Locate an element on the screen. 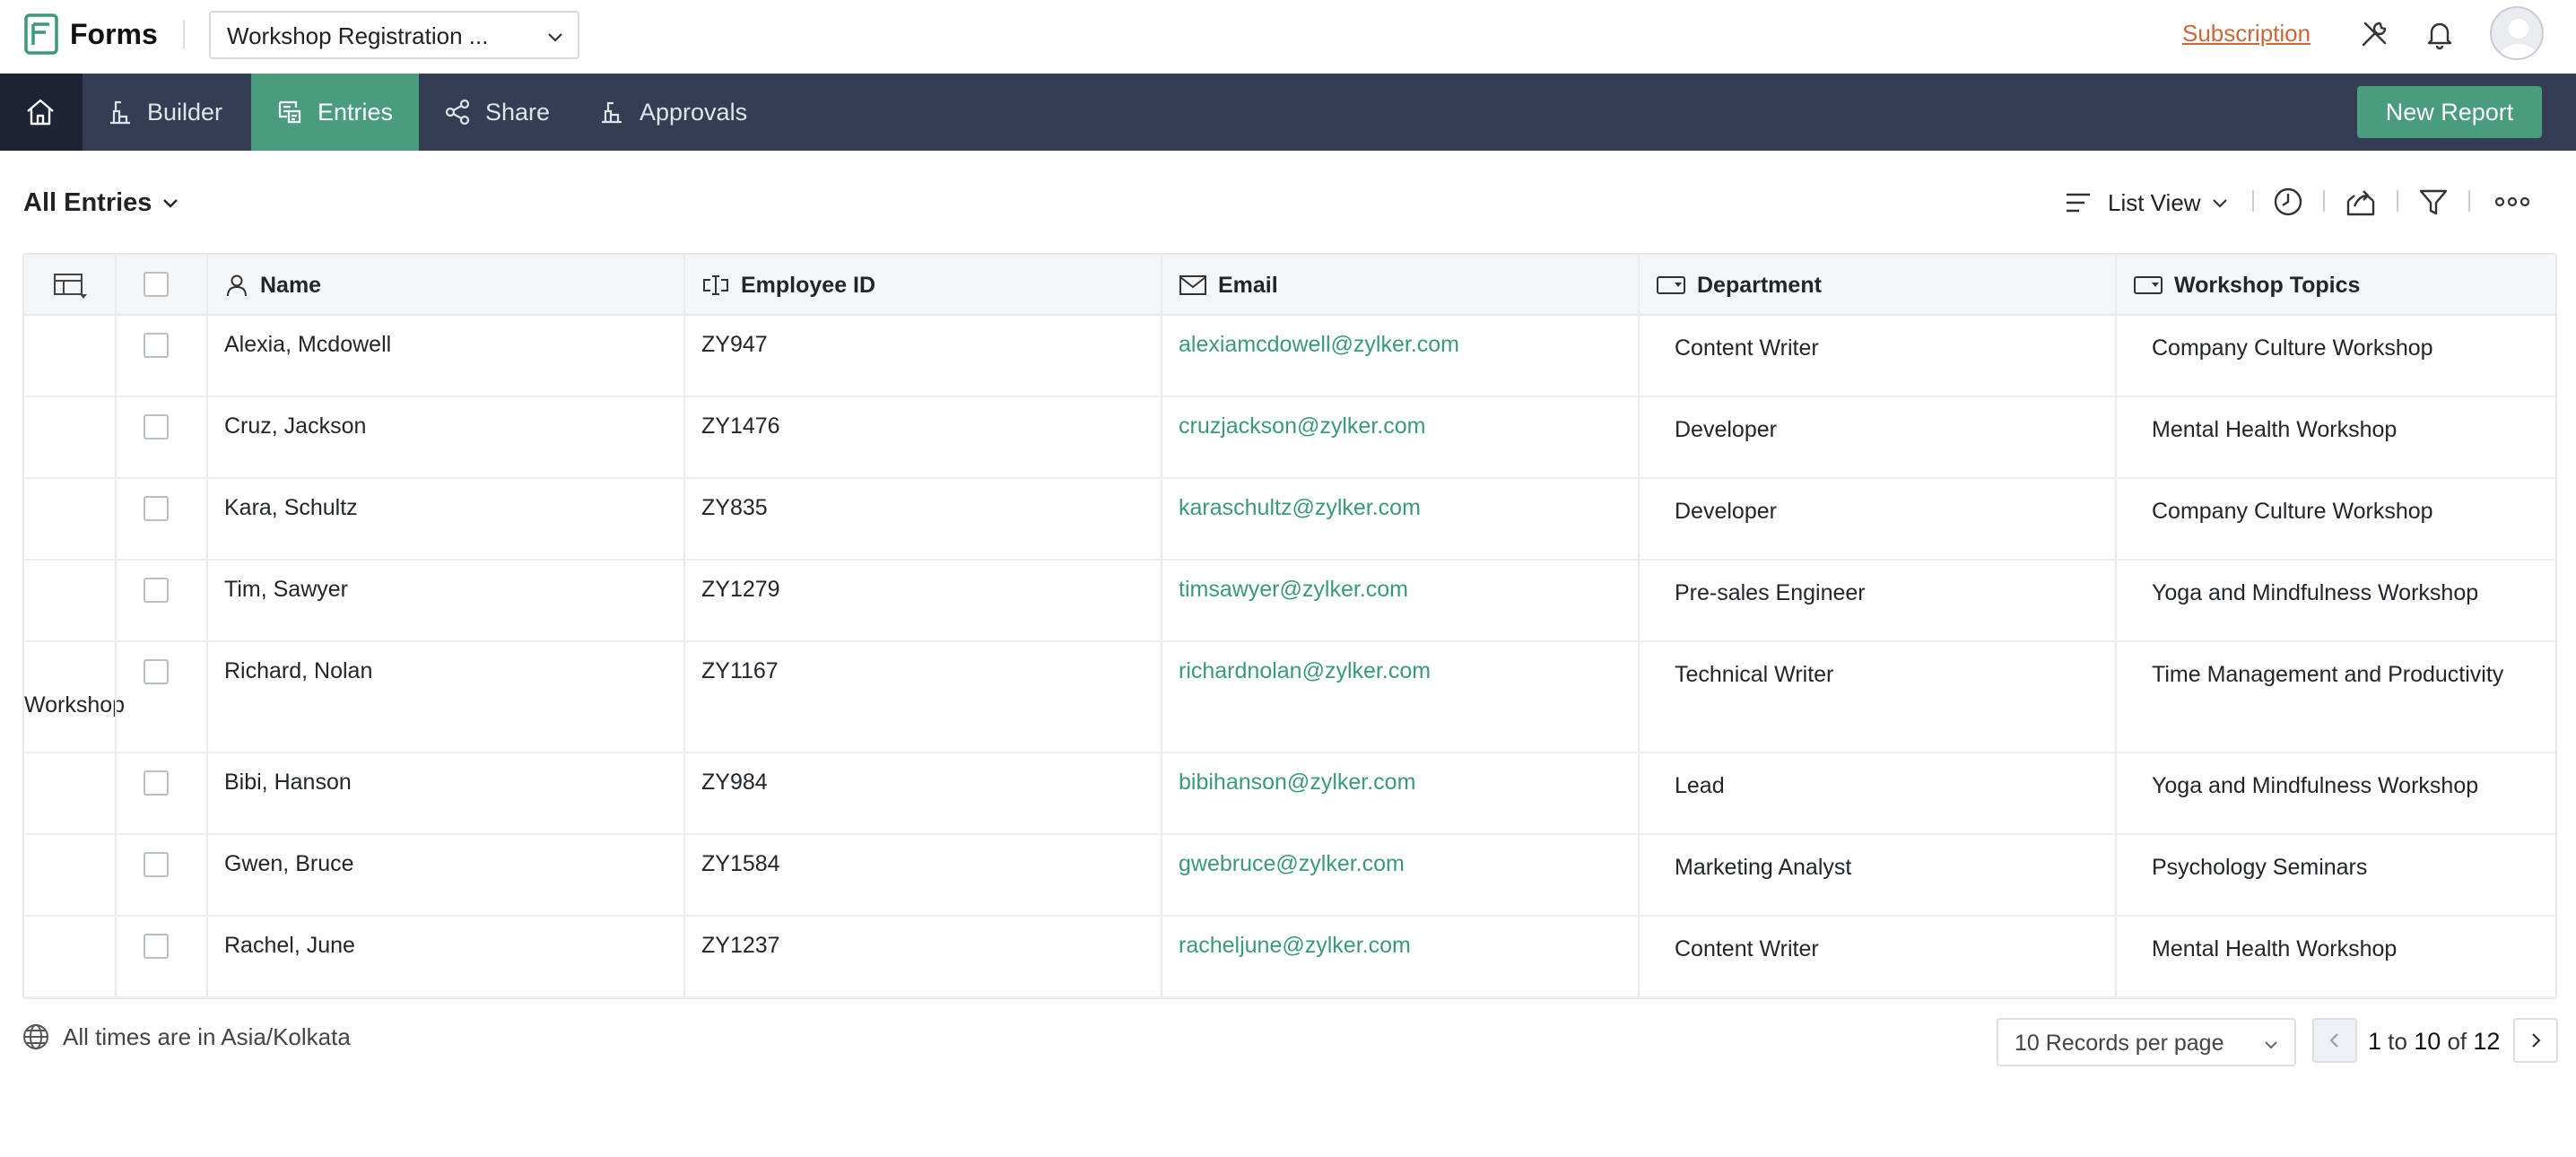 The image size is (2576, 1157). tab-builder: Builder is located at coordinates (167, 112).